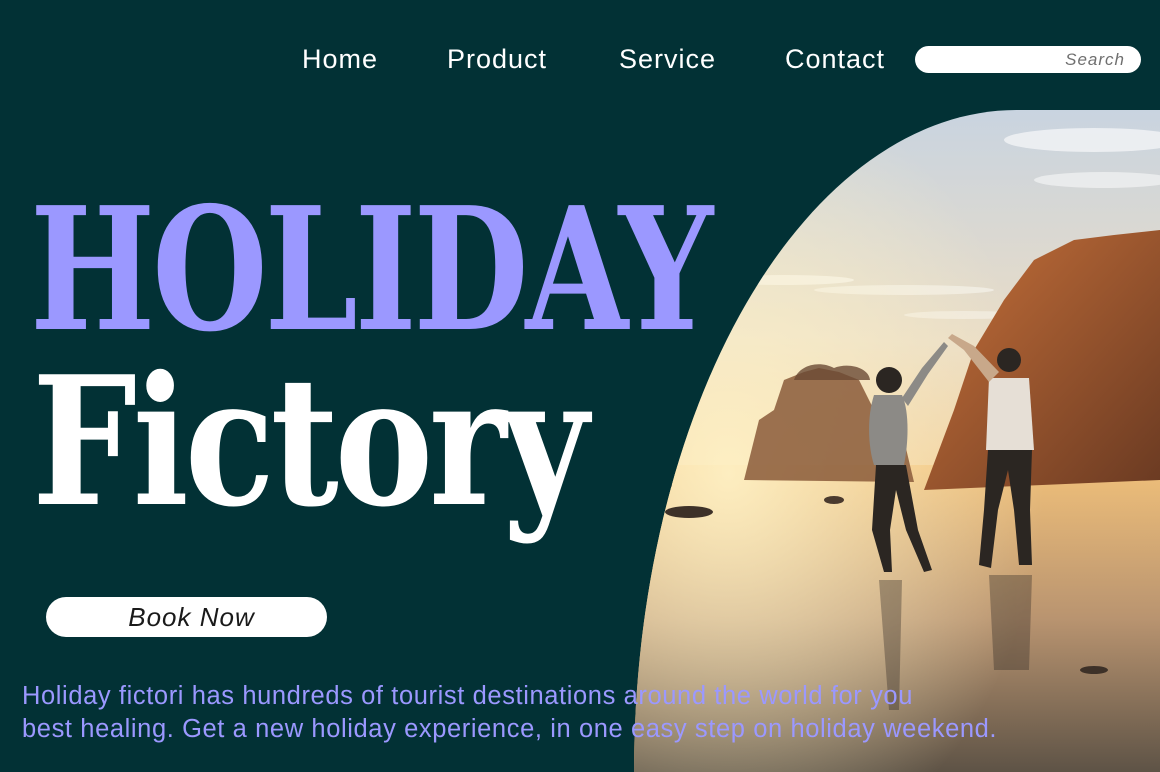  Describe the element at coordinates (186, 617) in the screenshot. I see `book-now-button: Book Now` at that location.